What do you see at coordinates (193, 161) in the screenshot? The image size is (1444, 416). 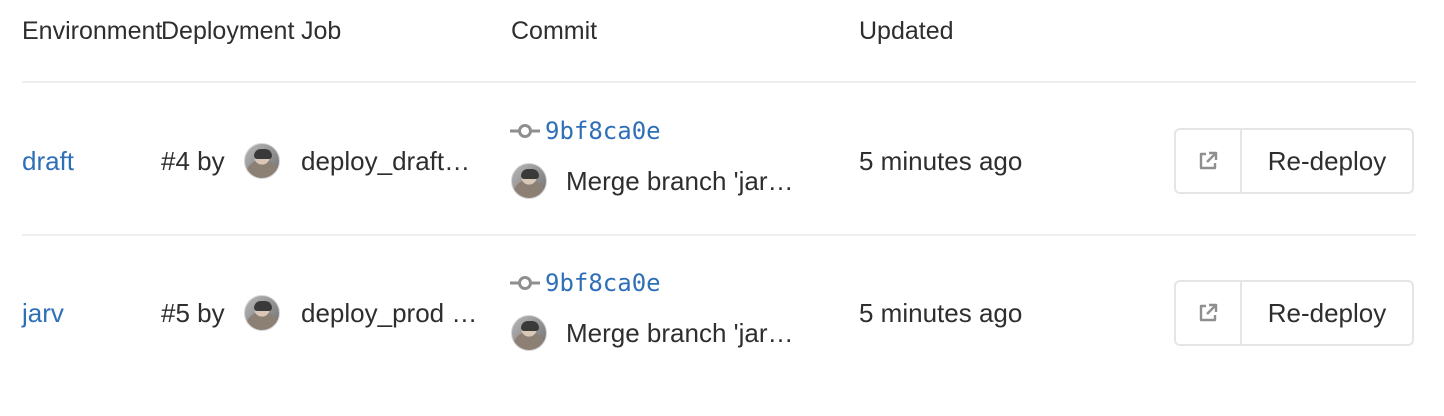 I see `deployment-number: #4 by` at bounding box center [193, 161].